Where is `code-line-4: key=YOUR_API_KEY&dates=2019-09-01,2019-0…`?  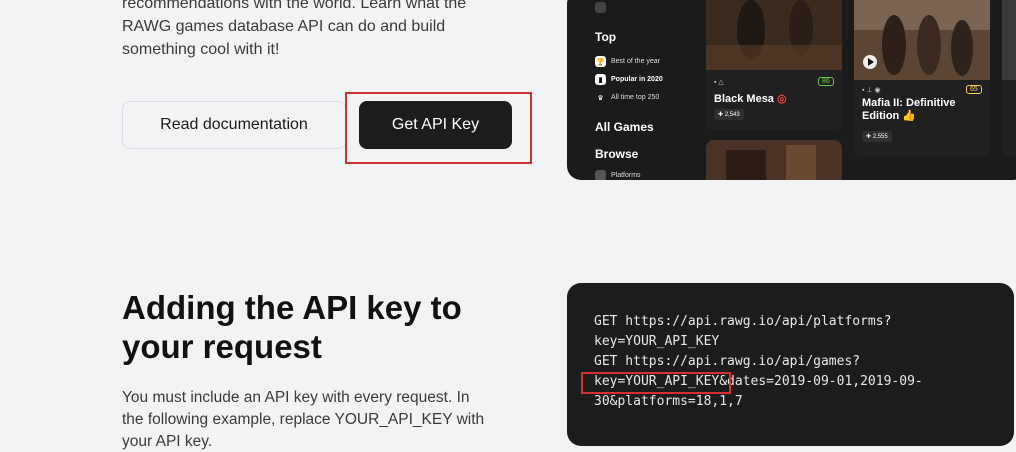
code-line-4: key=YOUR_API_KEY&dates=2019-09-01,2019-0… is located at coordinates (758, 381).